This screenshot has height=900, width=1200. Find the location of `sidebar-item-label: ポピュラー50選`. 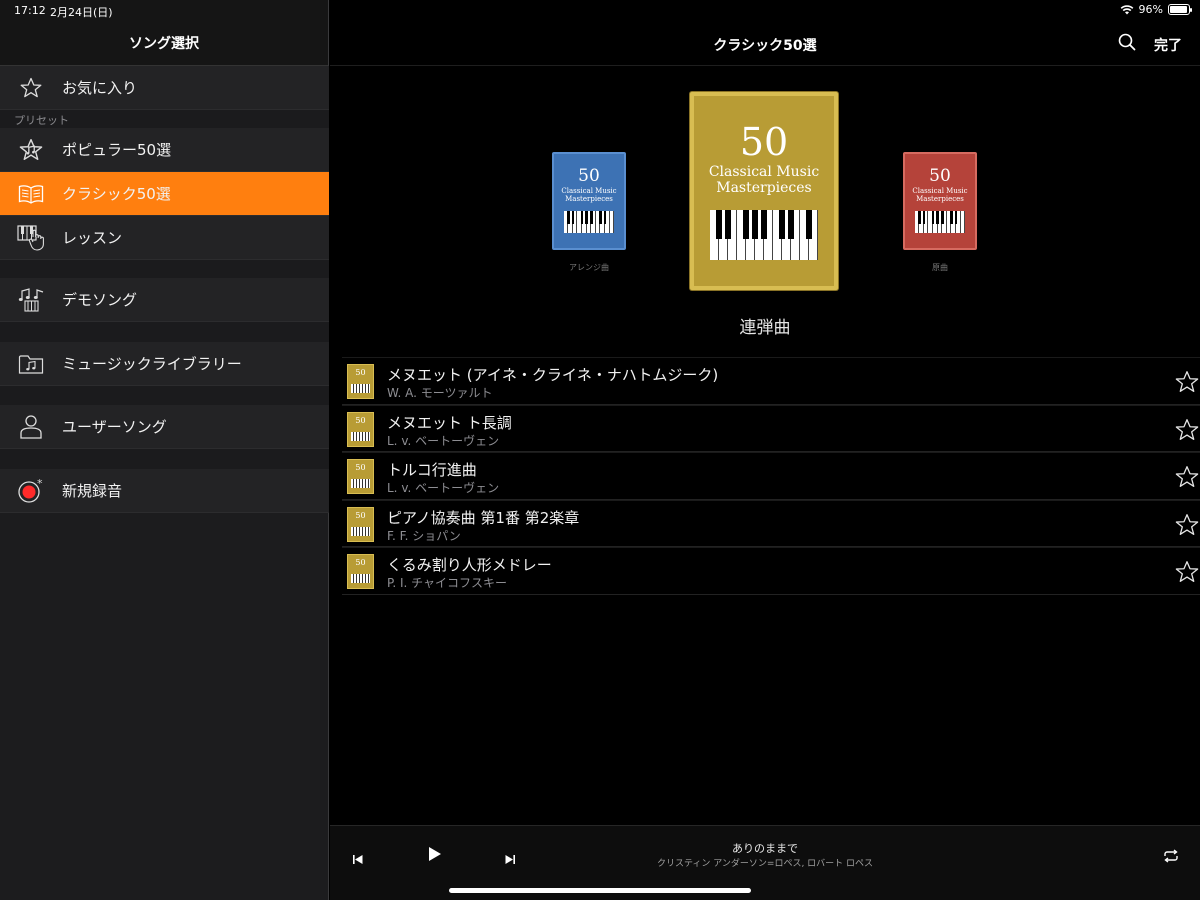

sidebar-item-label: ポピュラー50選 is located at coordinates (117, 150).